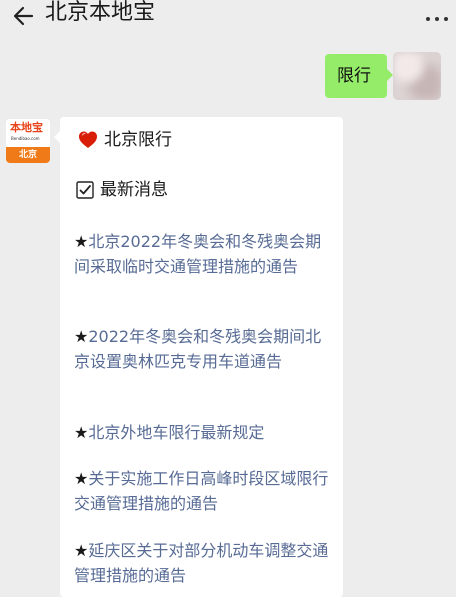 Image resolution: width=456 pixels, height=597 pixels. I want to click on news-link-1: ★北京2022年冬奥会和冬残奥会期间采取临时交通管理措施的通告, so click(203, 254).